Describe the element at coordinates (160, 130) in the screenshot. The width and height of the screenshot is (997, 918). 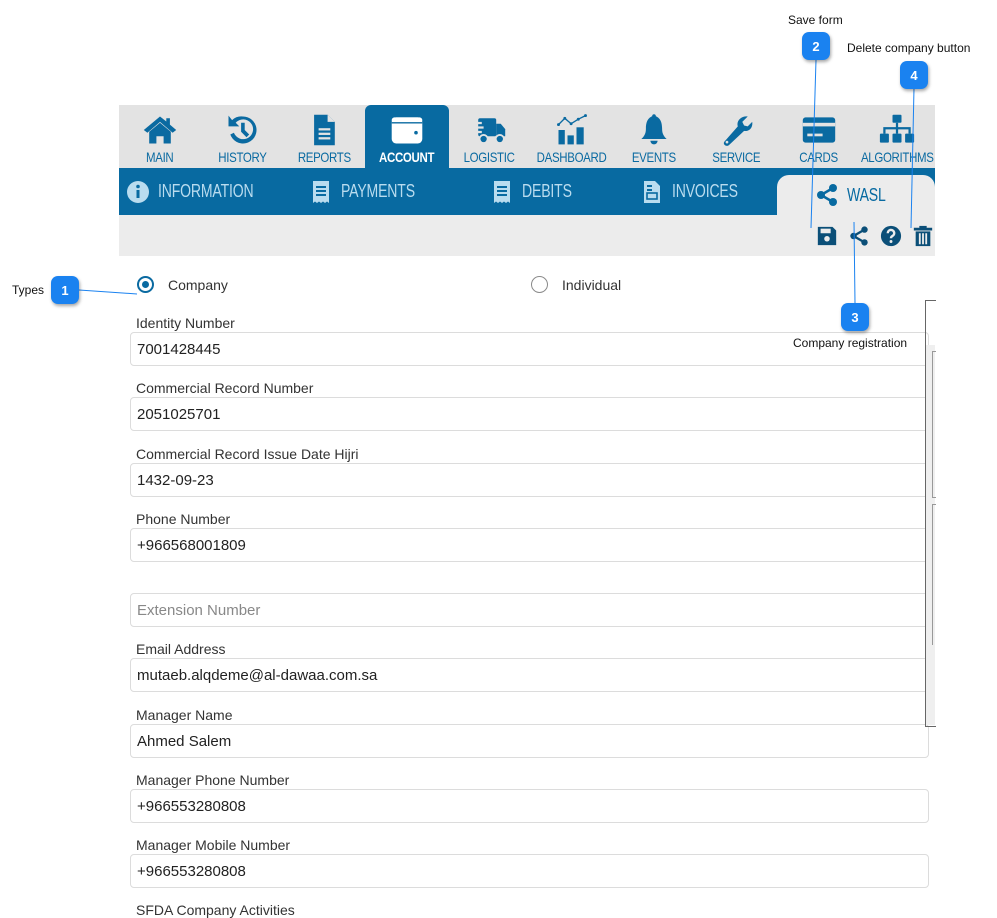
I see `home-icon` at that location.